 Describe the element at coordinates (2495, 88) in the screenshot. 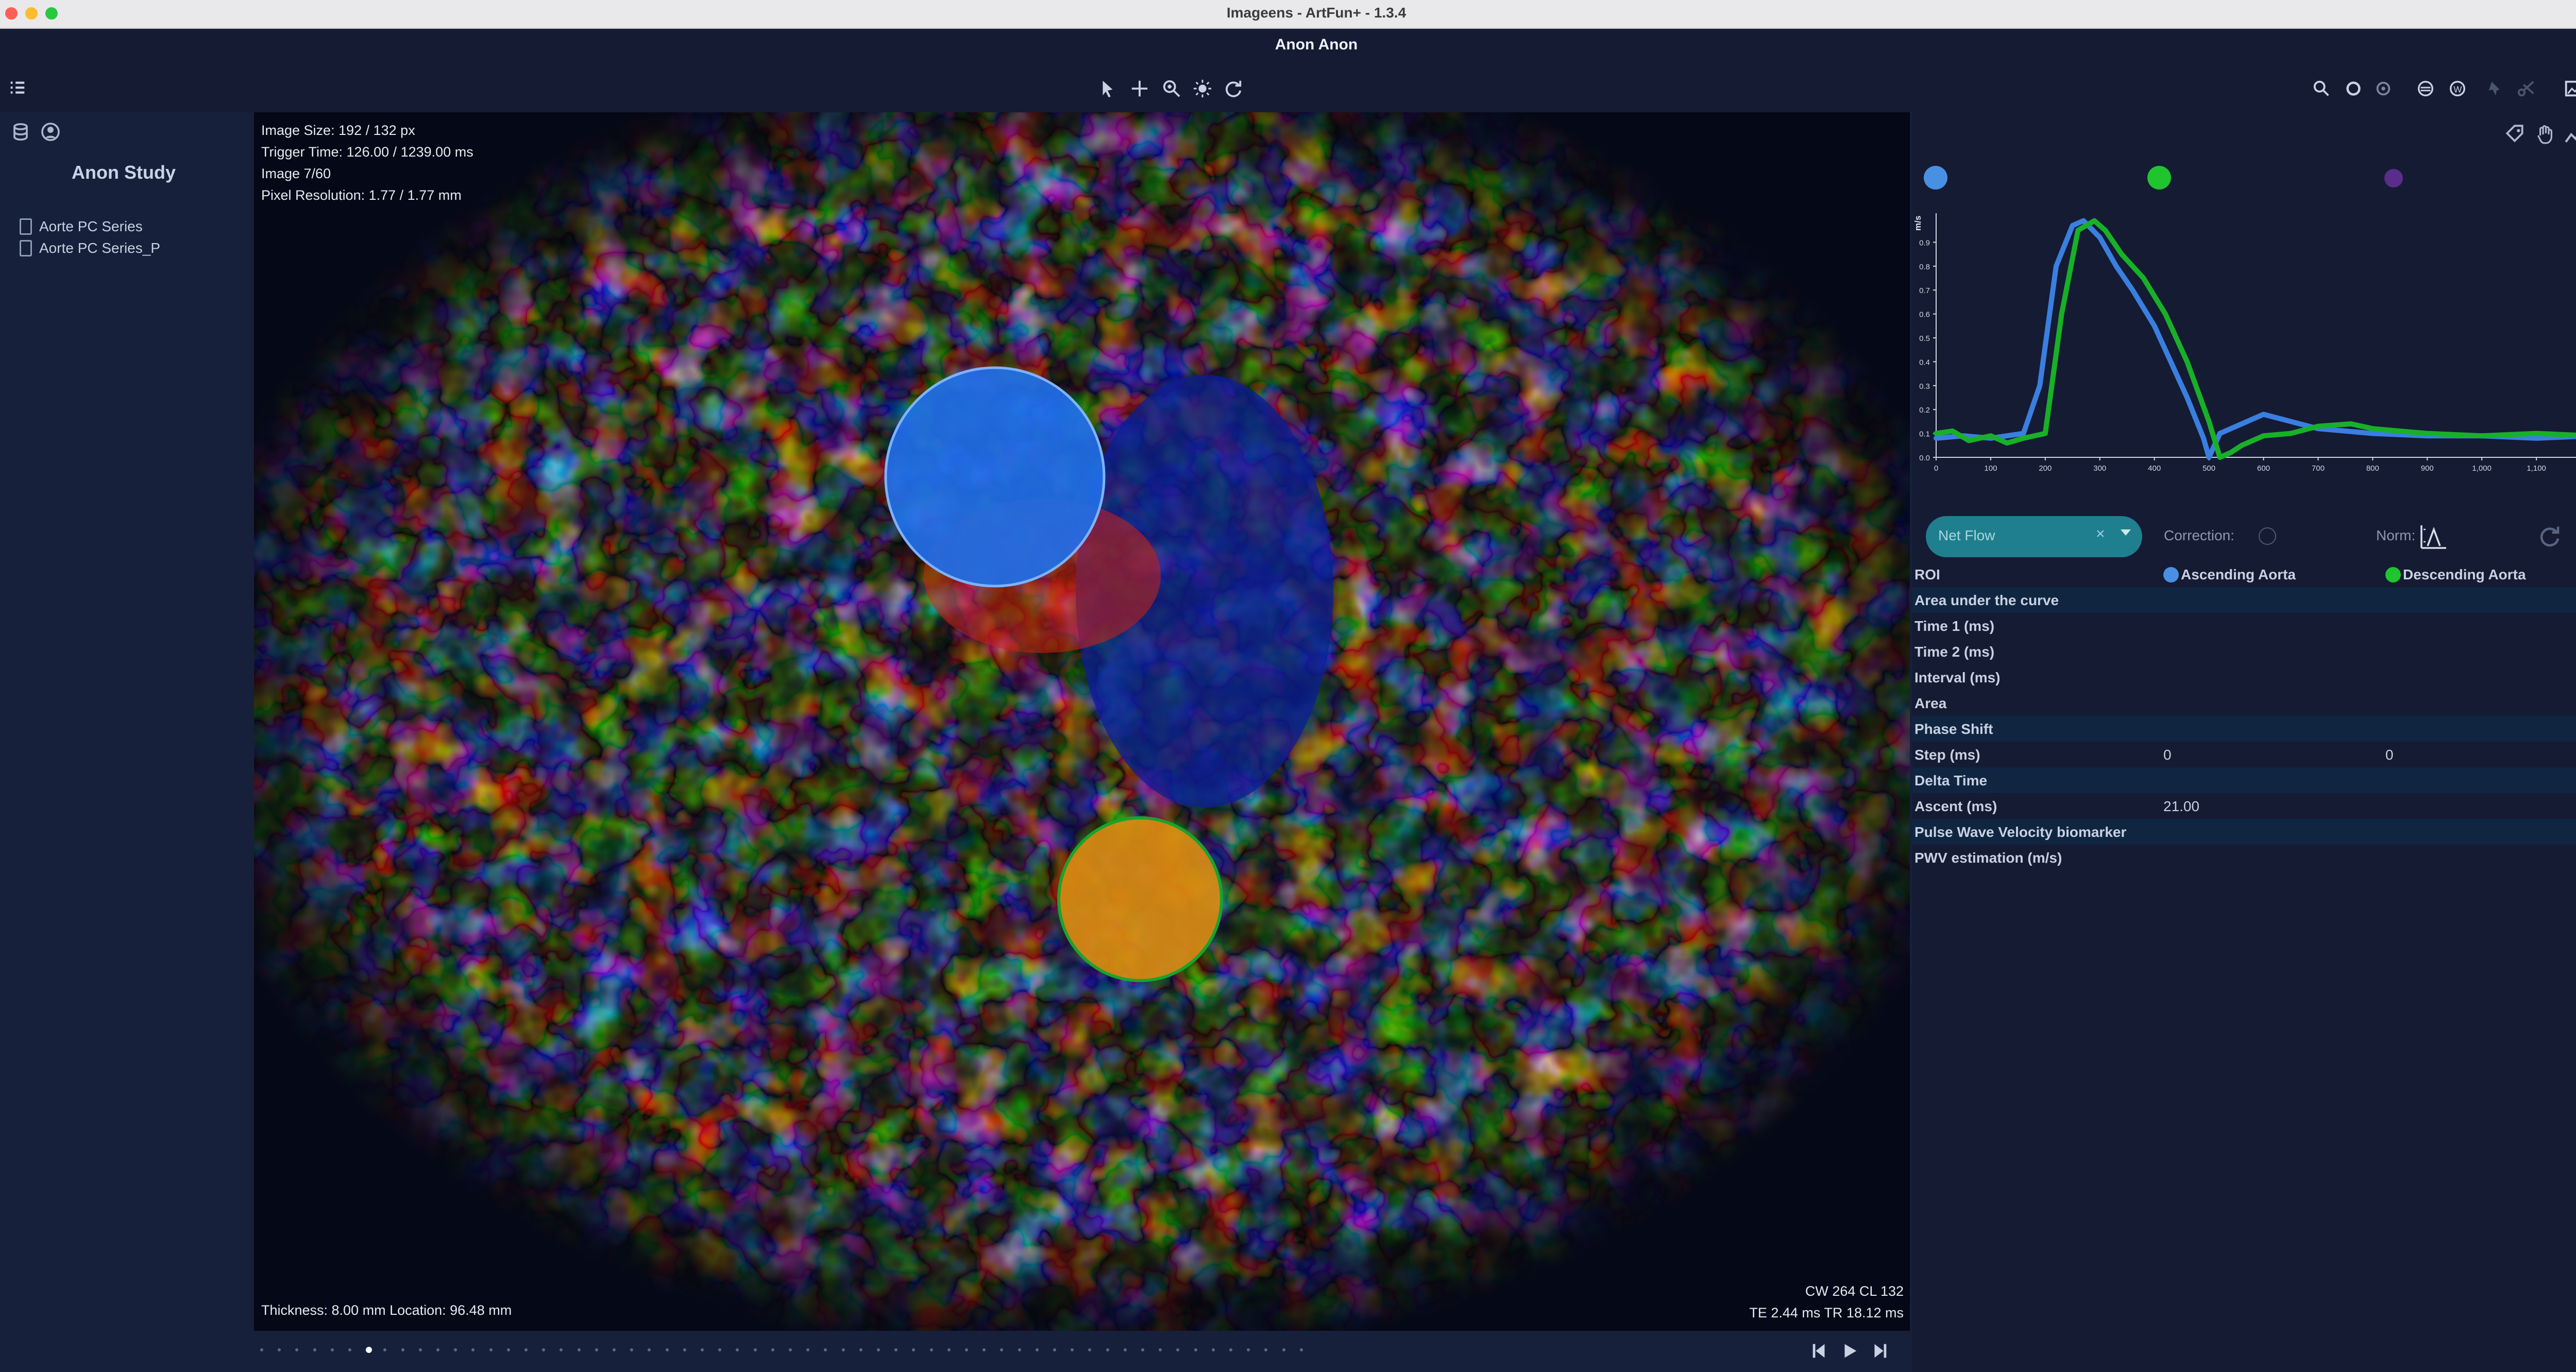

I see `pin-disabled-icon` at that location.